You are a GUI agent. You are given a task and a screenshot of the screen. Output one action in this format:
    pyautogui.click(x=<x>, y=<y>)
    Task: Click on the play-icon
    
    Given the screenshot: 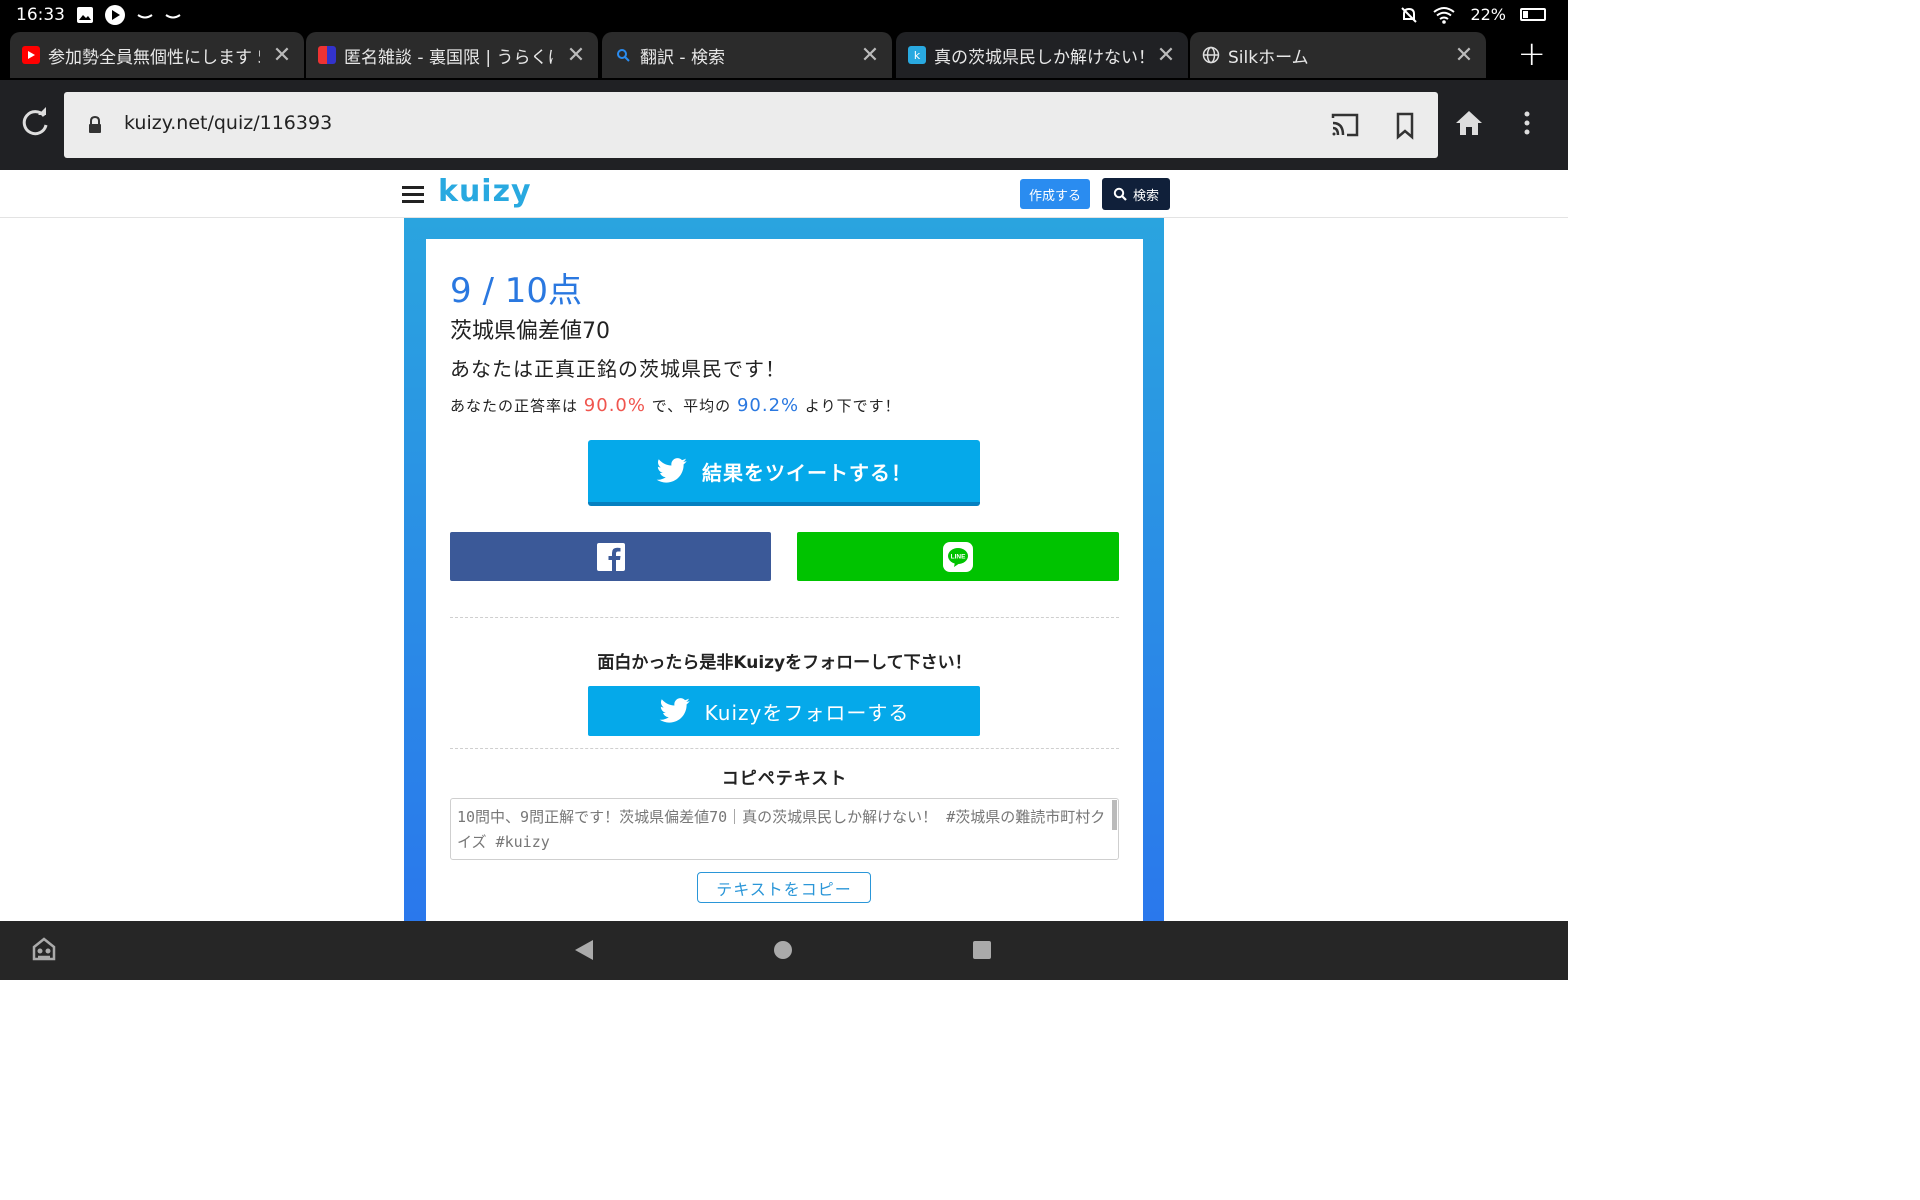 What is the action you would take?
    pyautogui.click(x=115, y=15)
    